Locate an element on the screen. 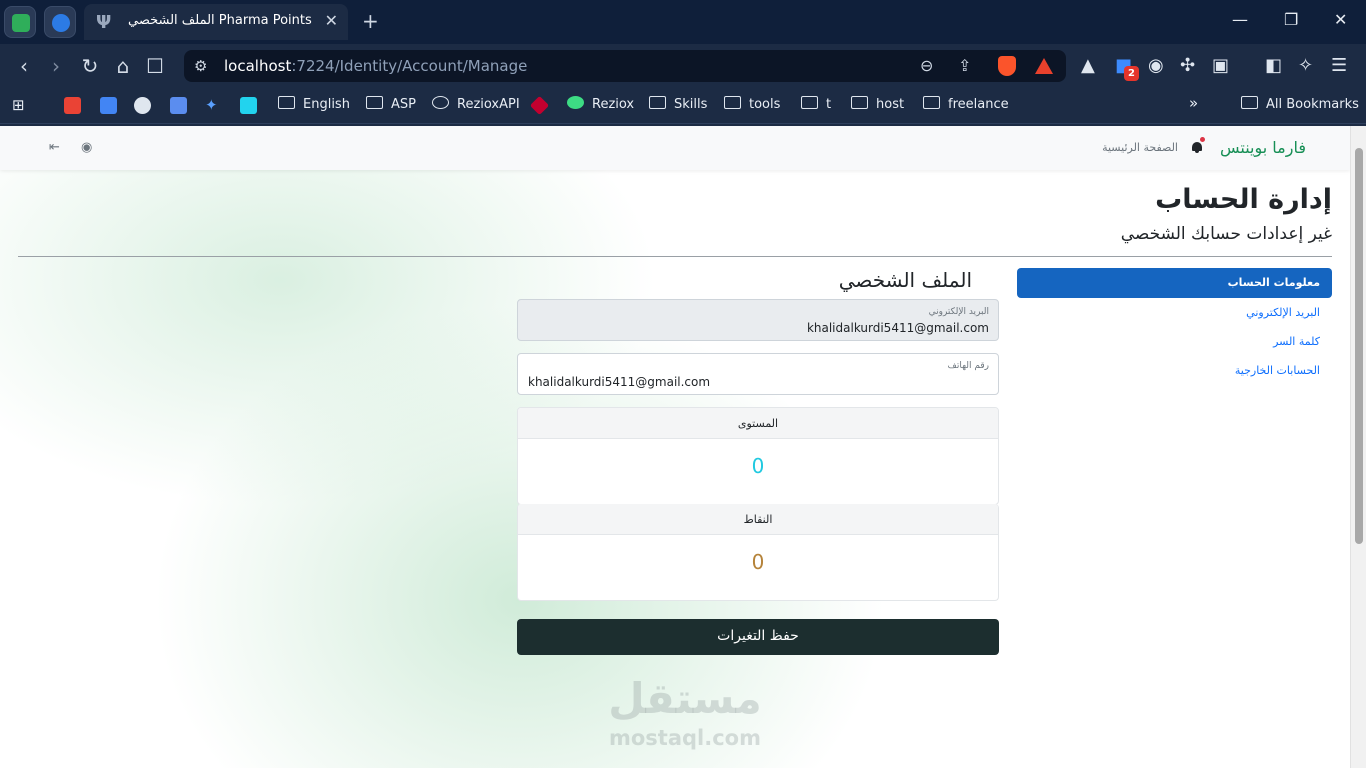 Image resolution: width=1366 pixels, height=768 pixels. extensions-puzzle-icon: ✣ is located at coordinates (1187, 65).